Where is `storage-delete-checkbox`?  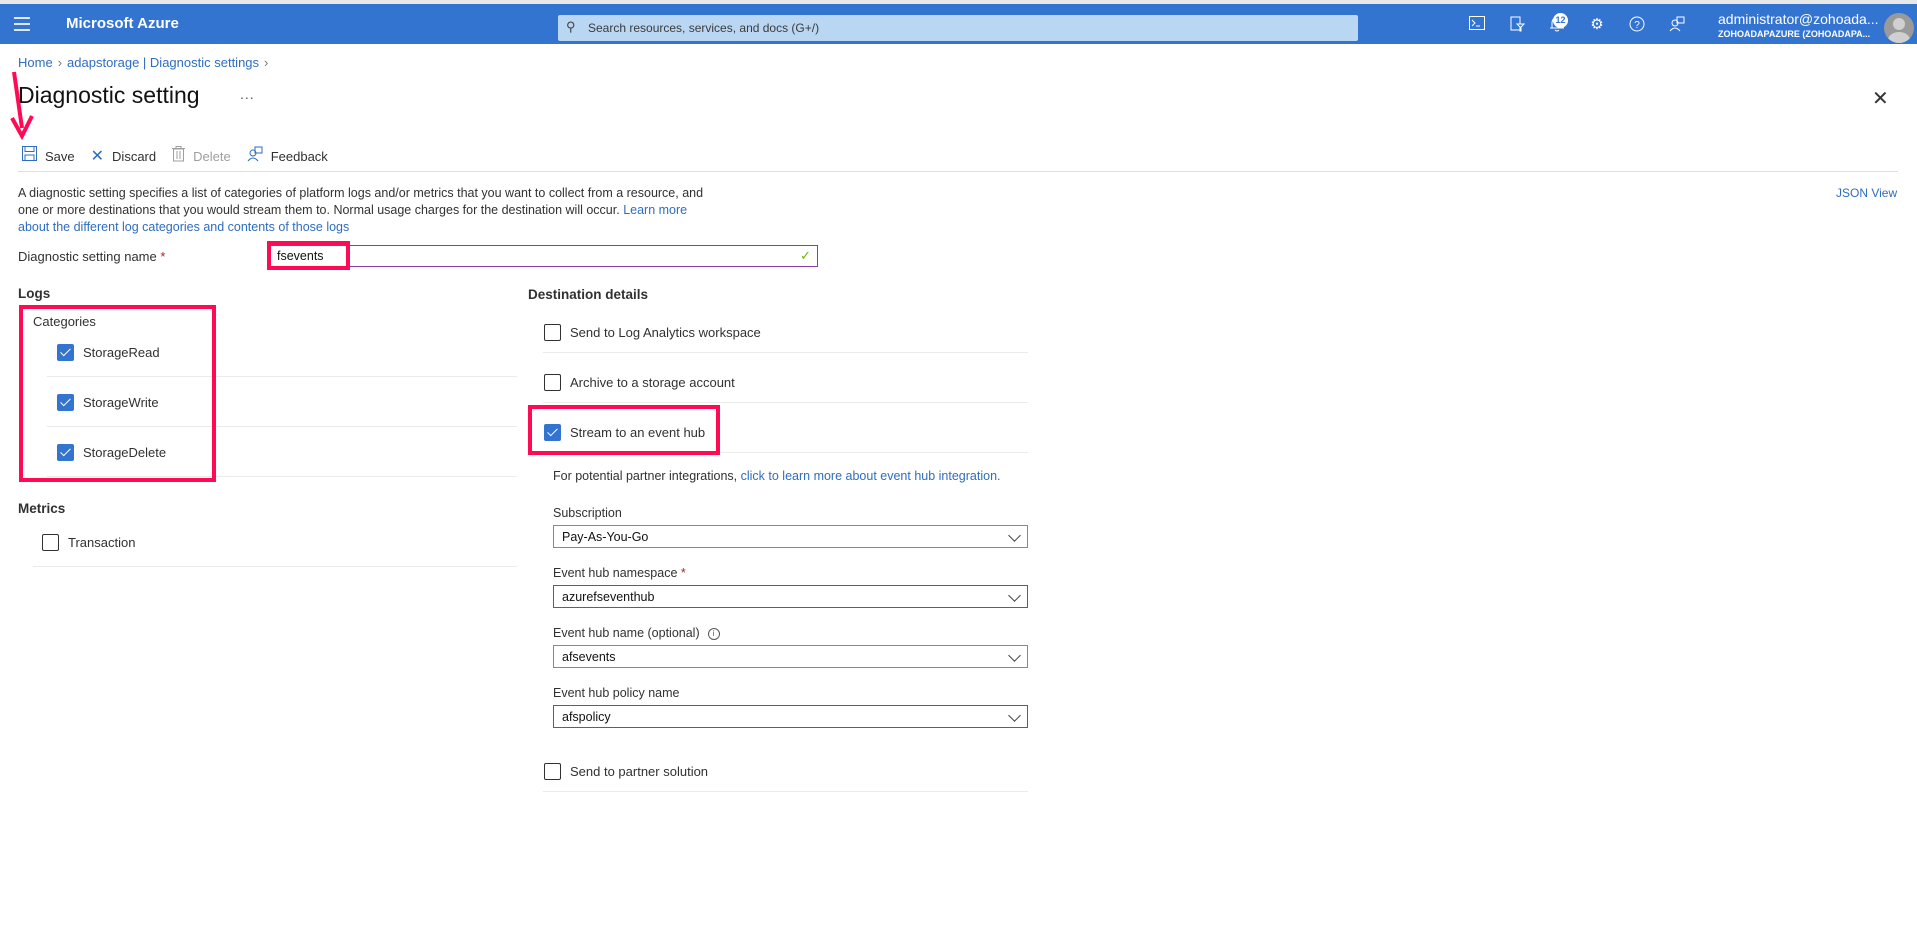
storage-delete-checkbox is located at coordinates (65, 452).